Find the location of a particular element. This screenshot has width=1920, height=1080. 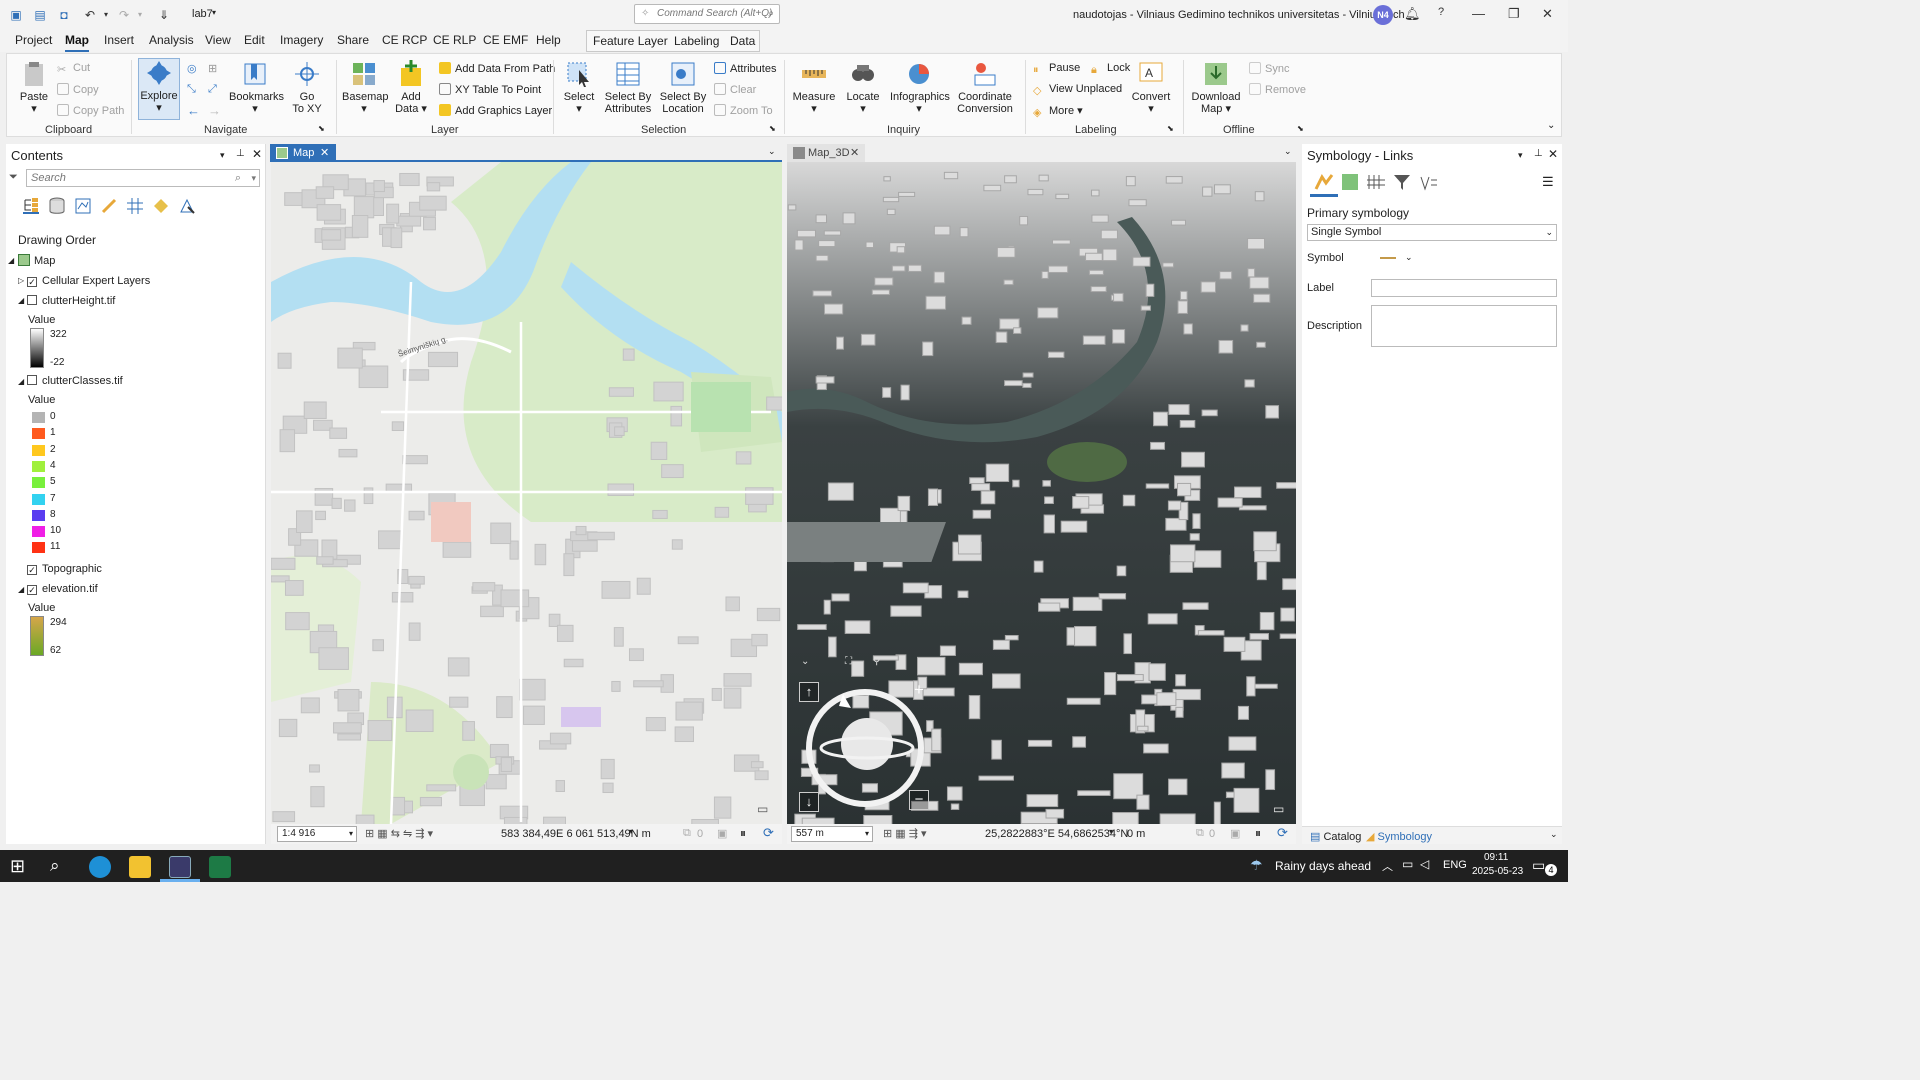

refresh-icon: ⟳ is located at coordinates (768, 833).